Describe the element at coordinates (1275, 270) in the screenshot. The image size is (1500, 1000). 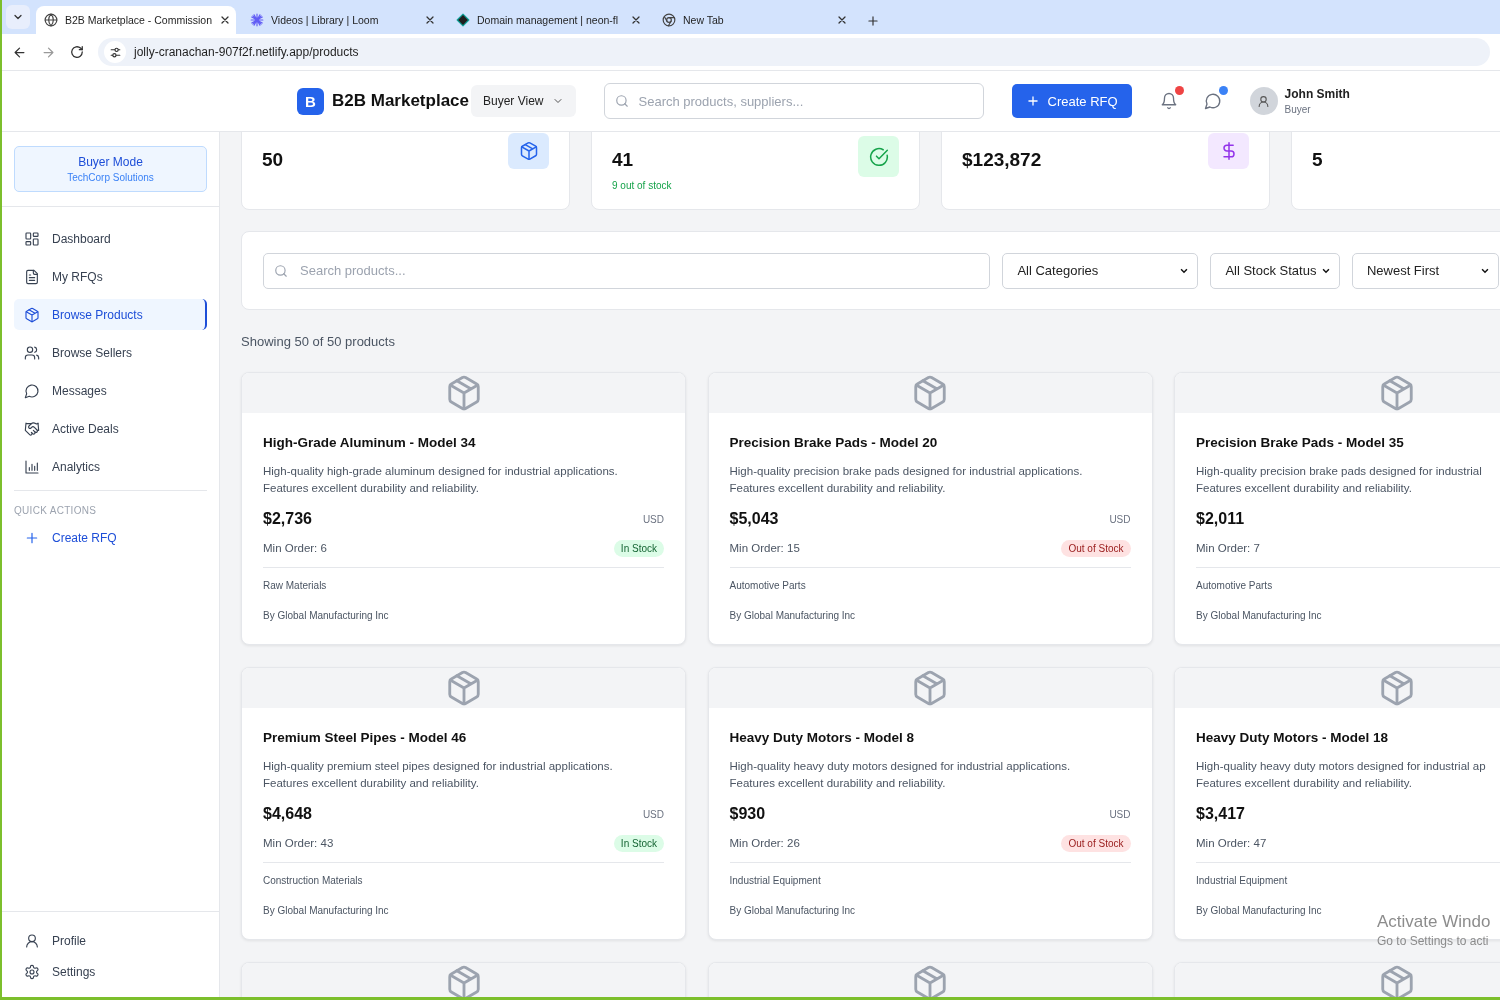
I see `filter-select: All Stock Status` at that location.